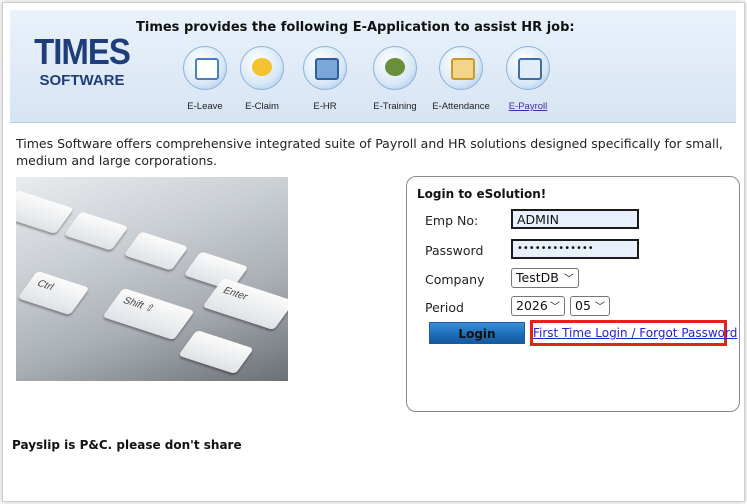  What do you see at coordinates (454, 250) in the screenshot?
I see `password-label: Password` at bounding box center [454, 250].